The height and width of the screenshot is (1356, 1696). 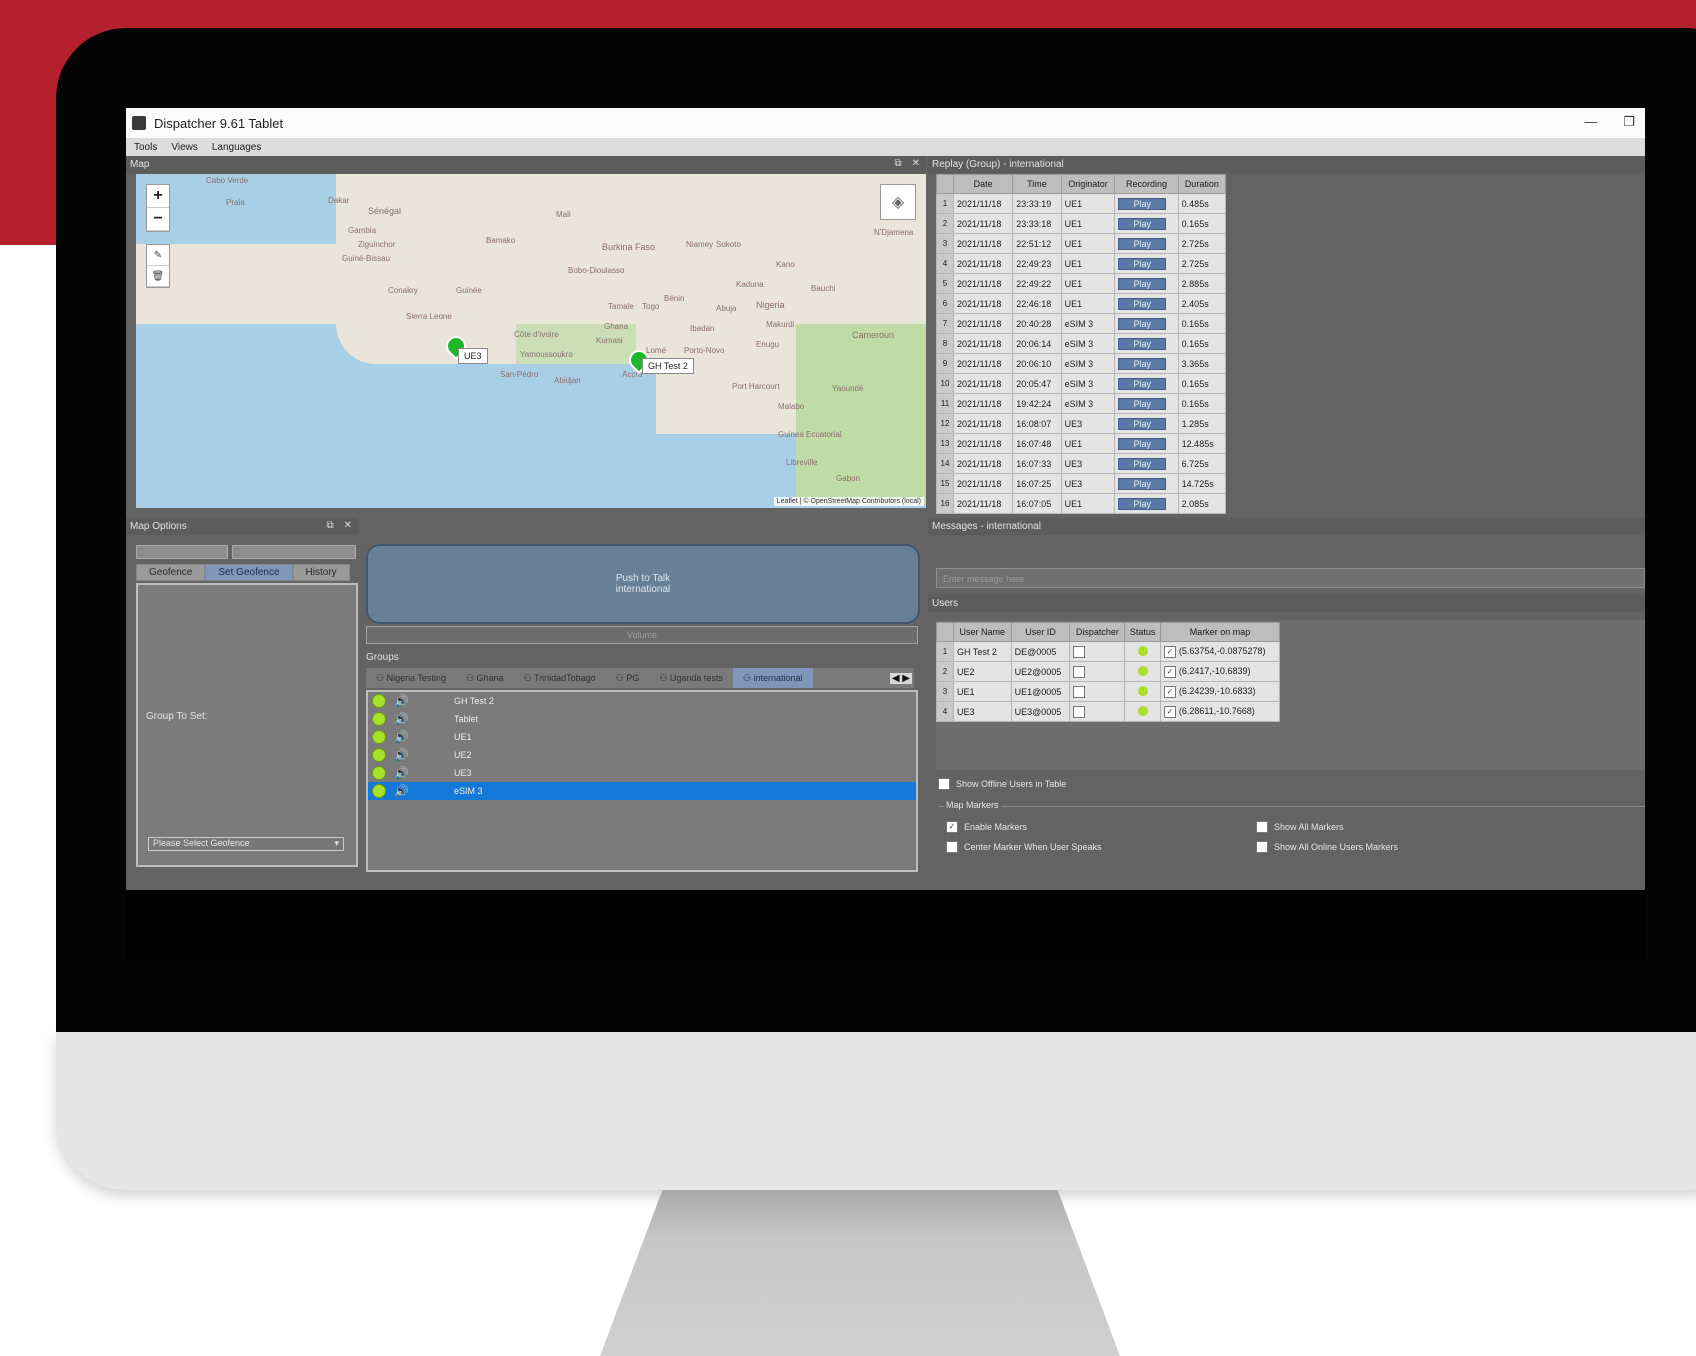 I want to click on restore-button: ❐, so click(x=1629, y=122).